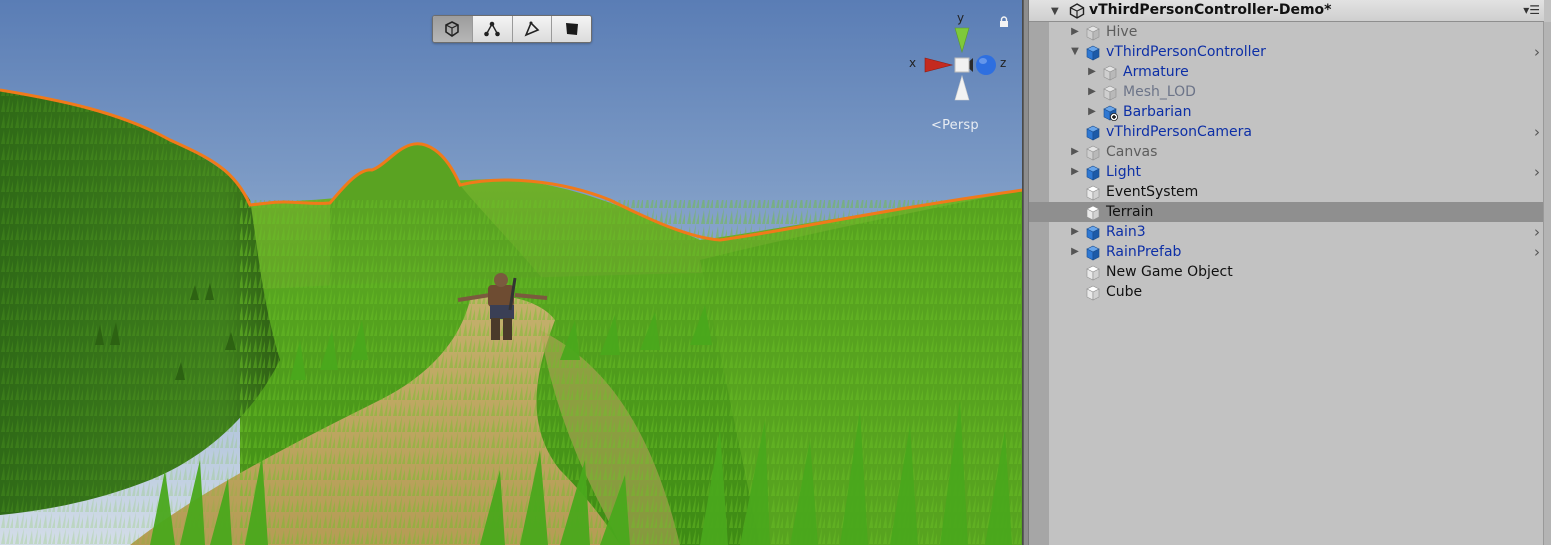 The width and height of the screenshot is (1551, 545). What do you see at coordinates (1077, 11) in the screenshot?
I see `unity-logo-icon` at bounding box center [1077, 11].